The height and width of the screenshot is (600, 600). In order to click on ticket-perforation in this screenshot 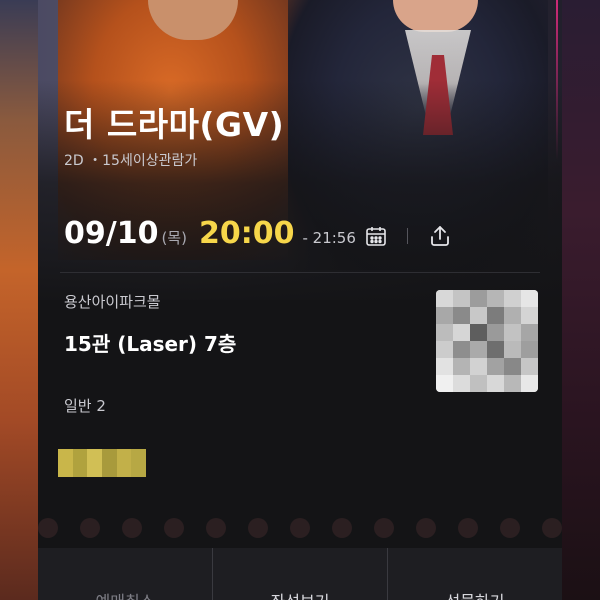, I will do `click(300, 533)`.